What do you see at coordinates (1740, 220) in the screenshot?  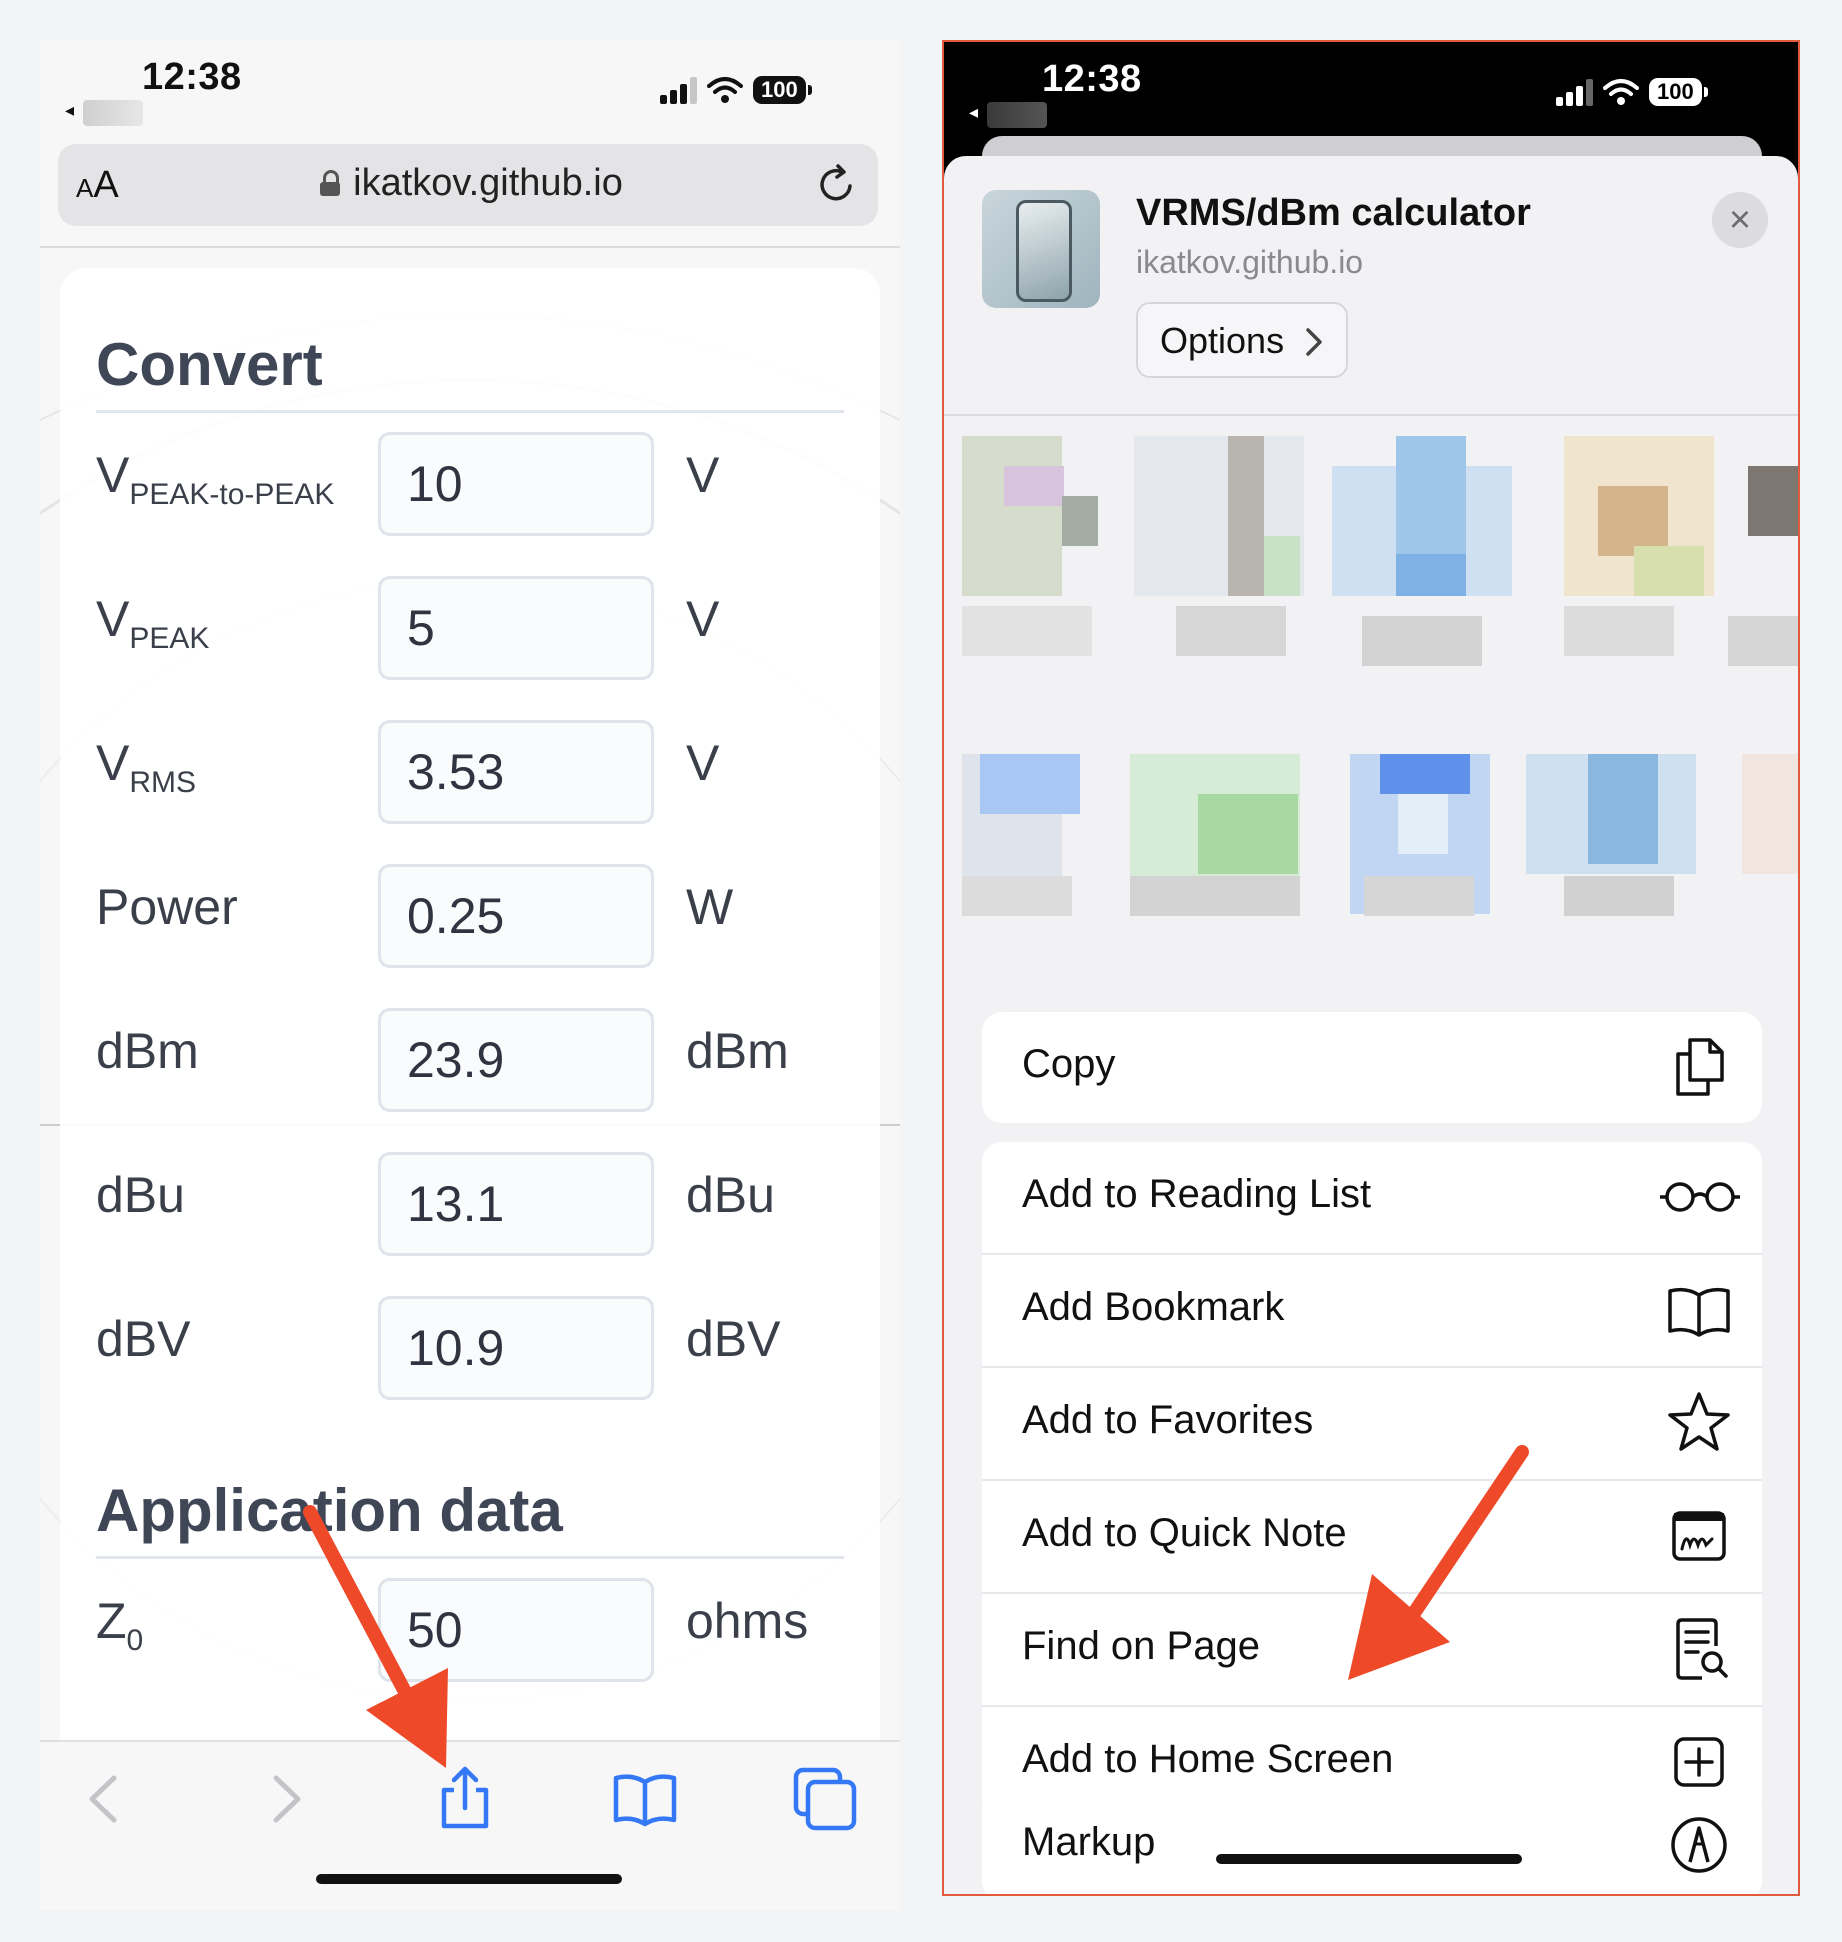 I see `close-button: ×` at bounding box center [1740, 220].